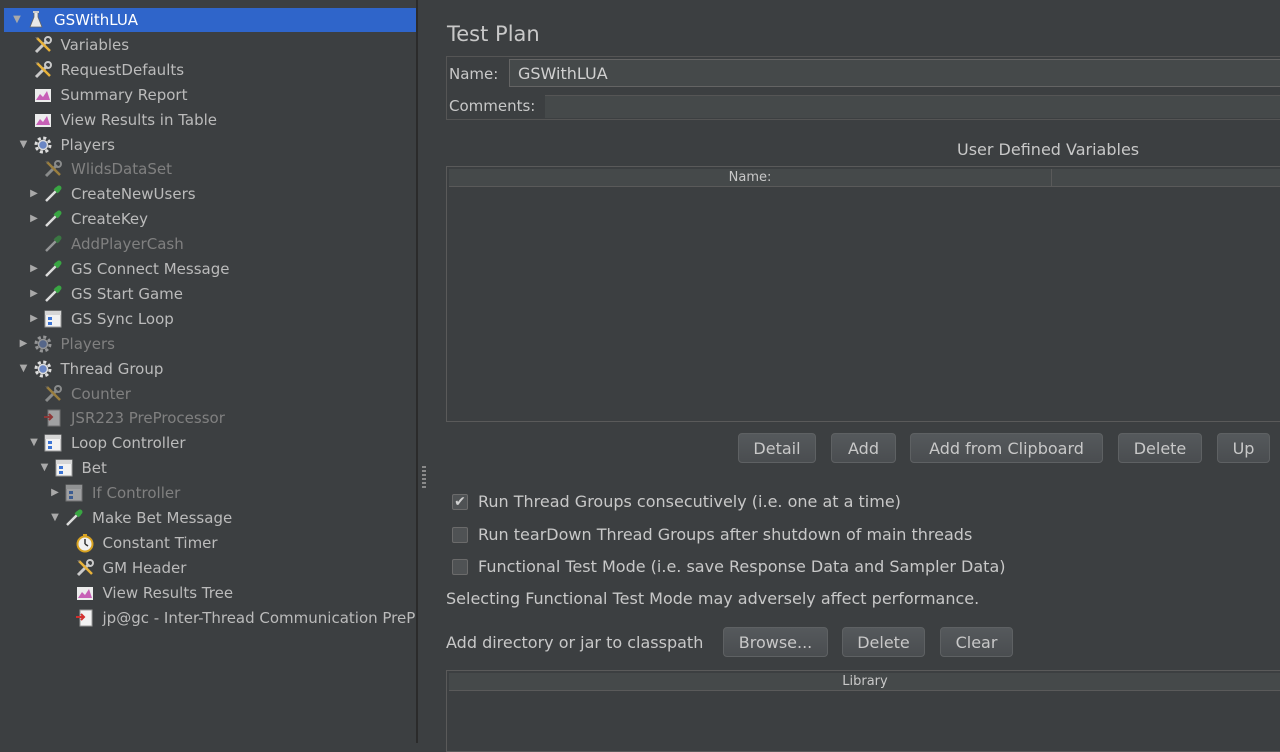 Image resolution: width=1280 pixels, height=752 pixels. Describe the element at coordinates (460, 567) in the screenshot. I see `functional-mode-checkbox` at that location.